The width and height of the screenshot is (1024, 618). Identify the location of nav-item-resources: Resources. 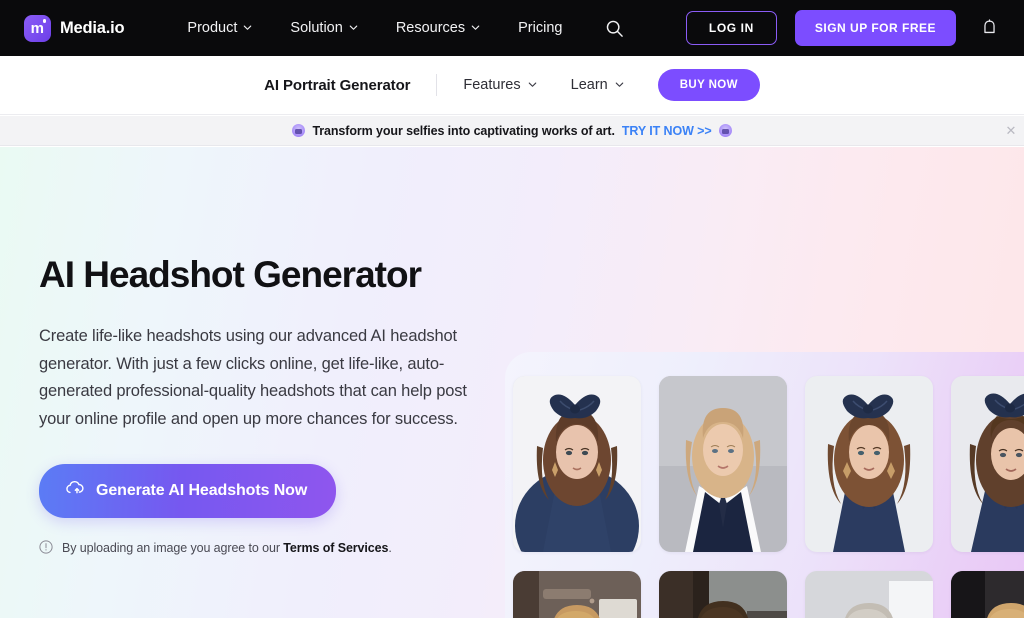
(438, 28).